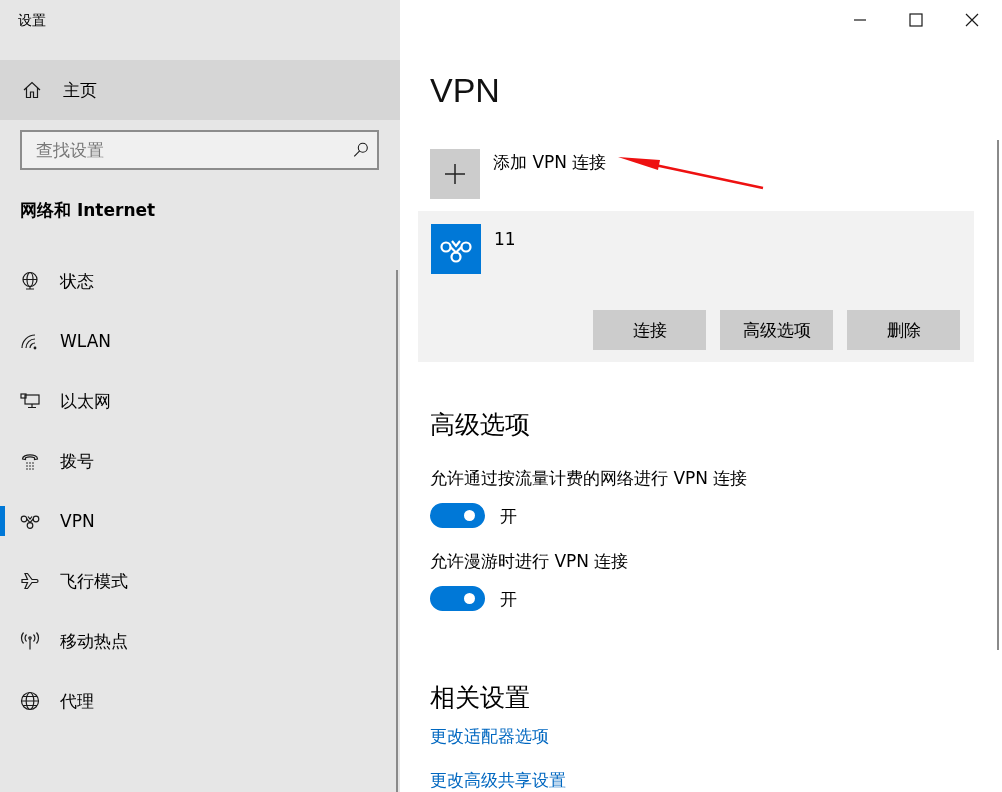  Describe the element at coordinates (465, 90) in the screenshot. I see `page-title: VPN` at that location.